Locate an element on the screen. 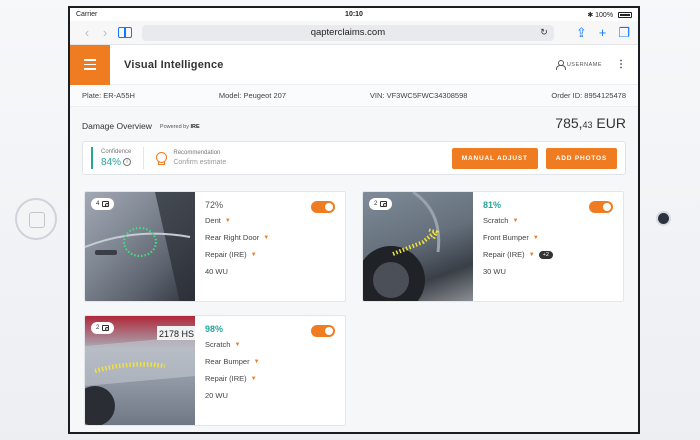 The width and height of the screenshot is (700, 440). username-label: USERNAME is located at coordinates (584, 64).